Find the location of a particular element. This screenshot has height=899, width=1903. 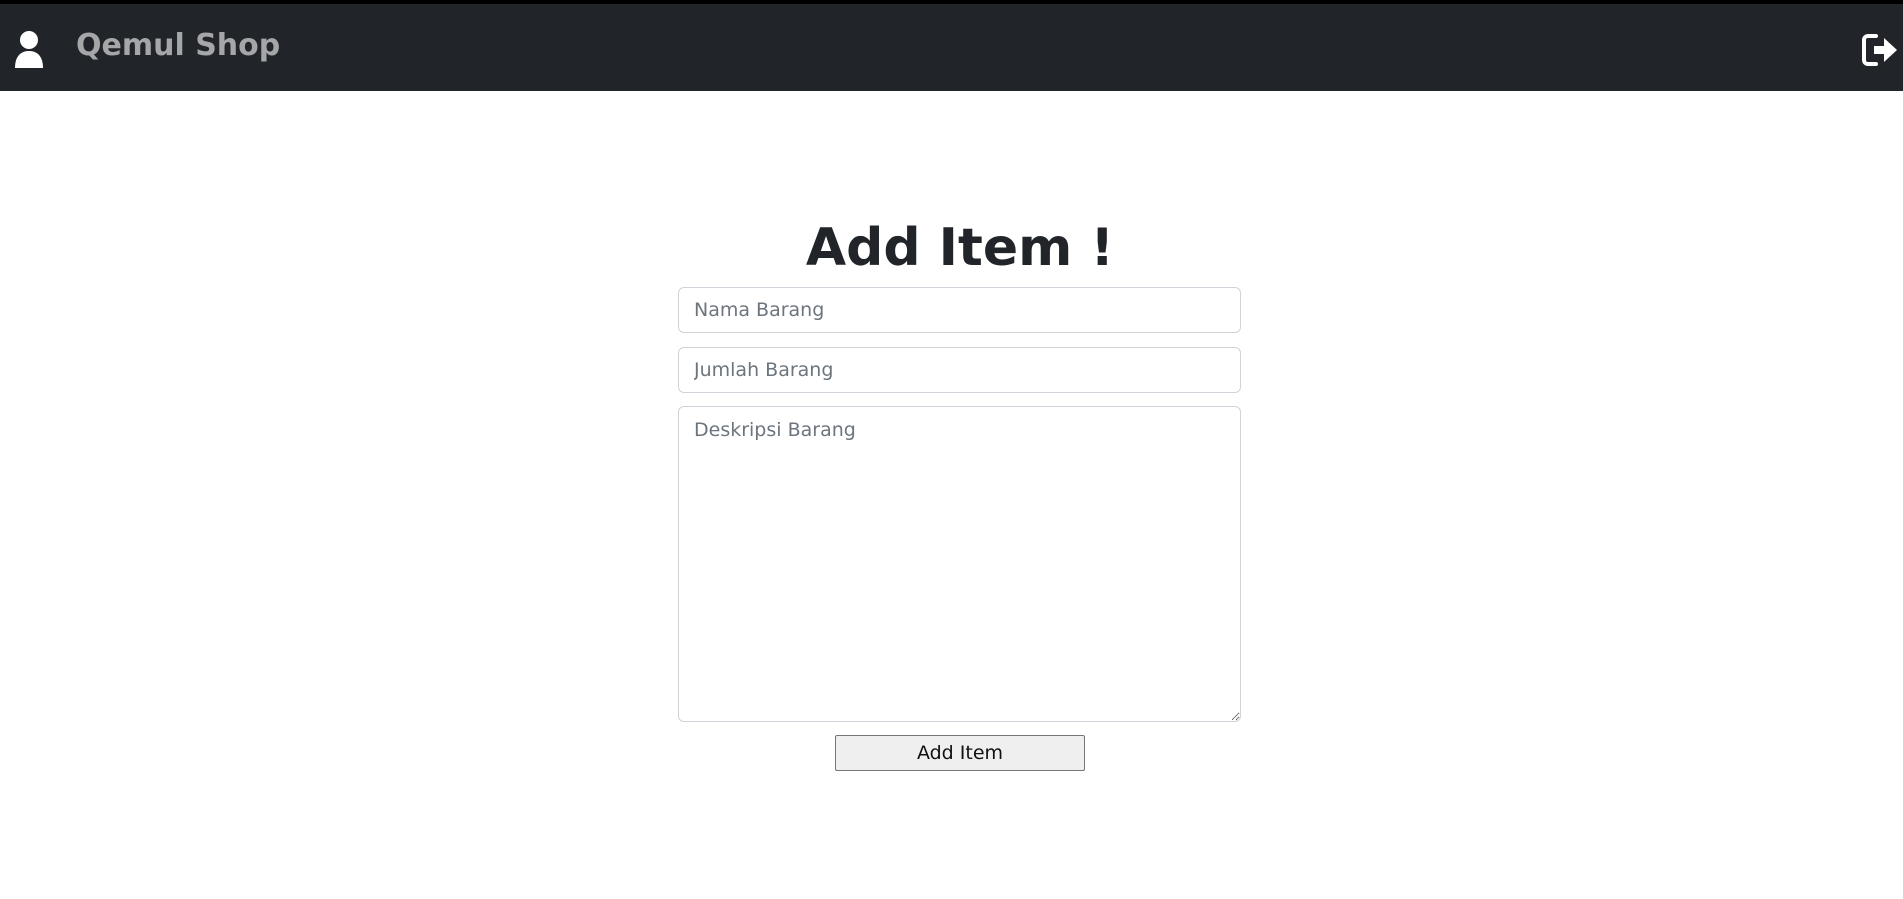

nama-barang-input is located at coordinates (959, 310).